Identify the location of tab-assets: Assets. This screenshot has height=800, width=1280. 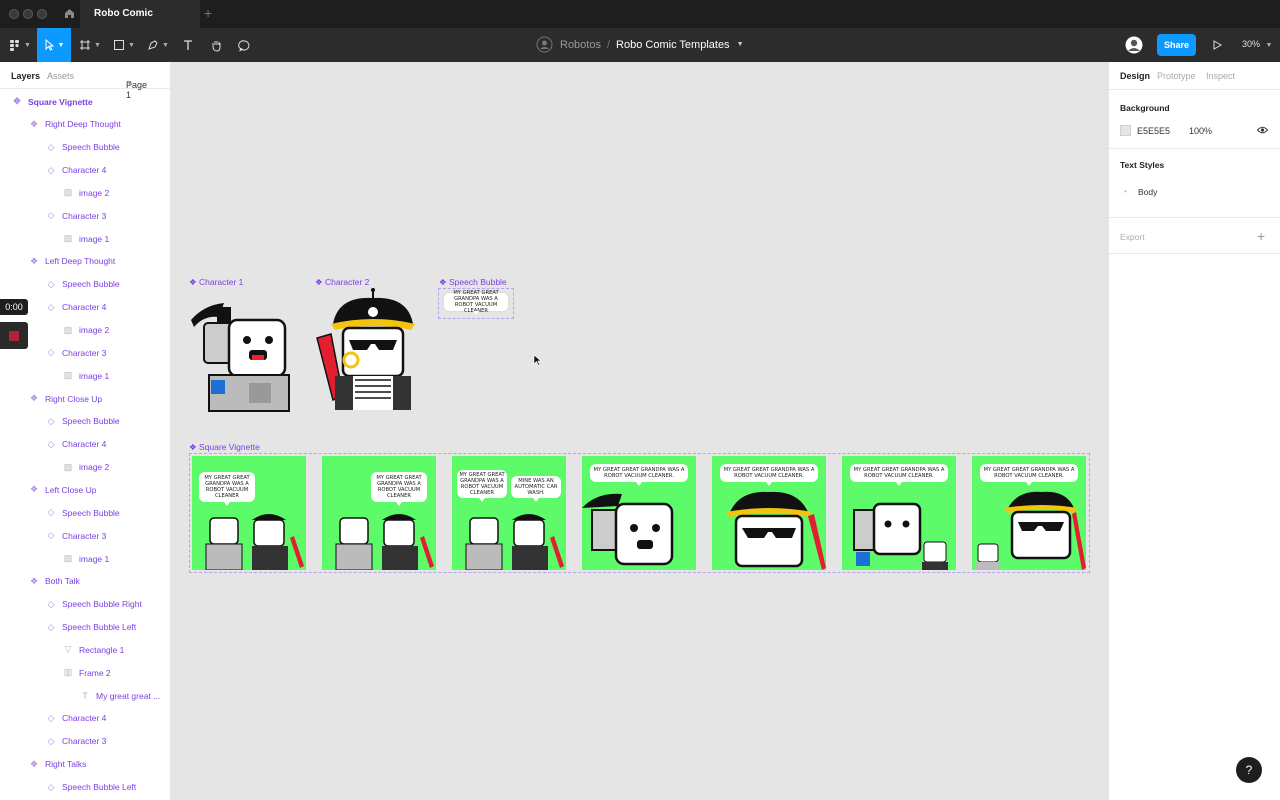
(60, 76).